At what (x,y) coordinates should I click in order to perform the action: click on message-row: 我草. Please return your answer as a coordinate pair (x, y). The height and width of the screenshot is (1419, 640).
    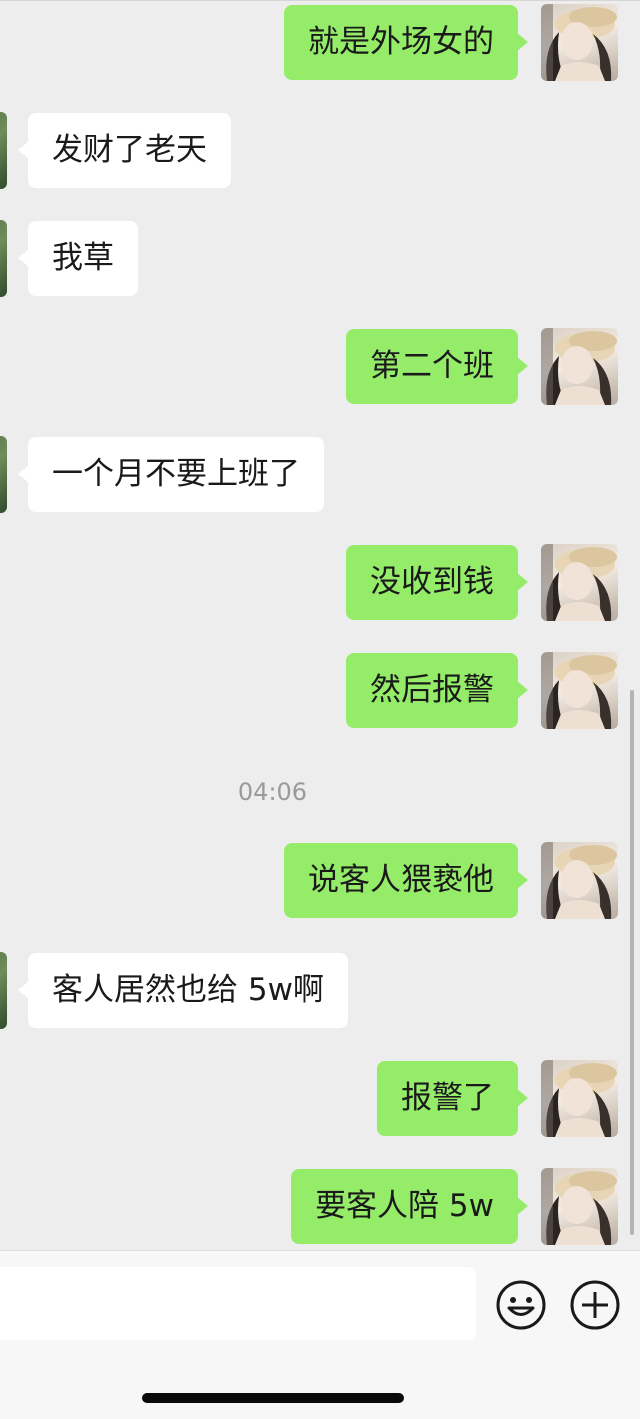
    Looking at the image, I should click on (320, 258).